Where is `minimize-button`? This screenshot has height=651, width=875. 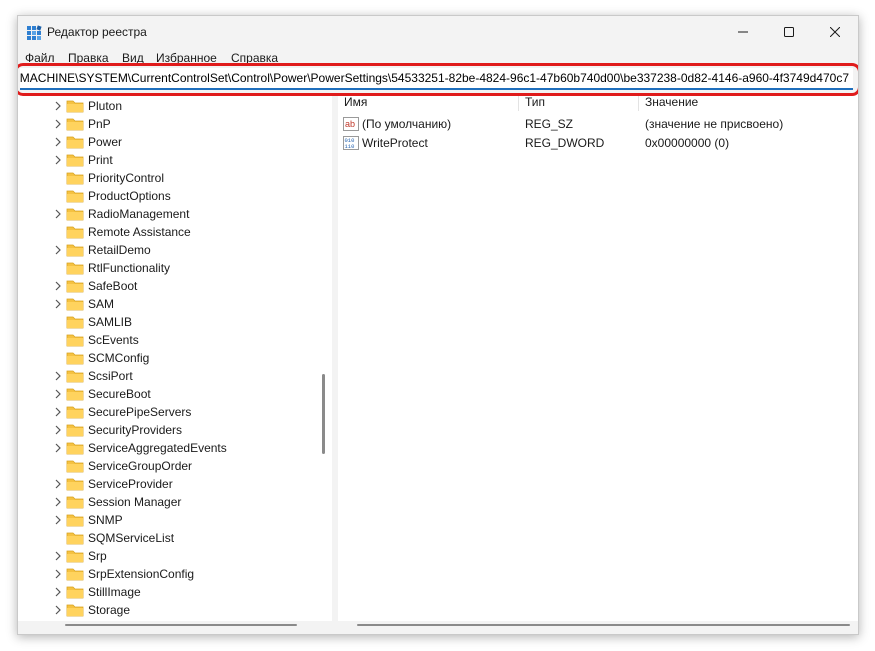
minimize-button is located at coordinates (743, 32).